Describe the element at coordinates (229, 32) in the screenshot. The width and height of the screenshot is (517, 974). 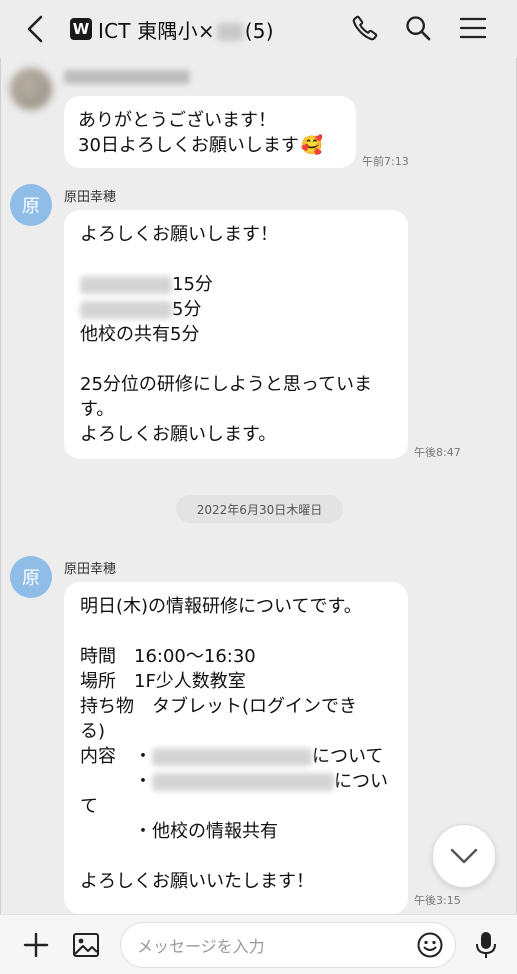
I see `redacted-name` at that location.